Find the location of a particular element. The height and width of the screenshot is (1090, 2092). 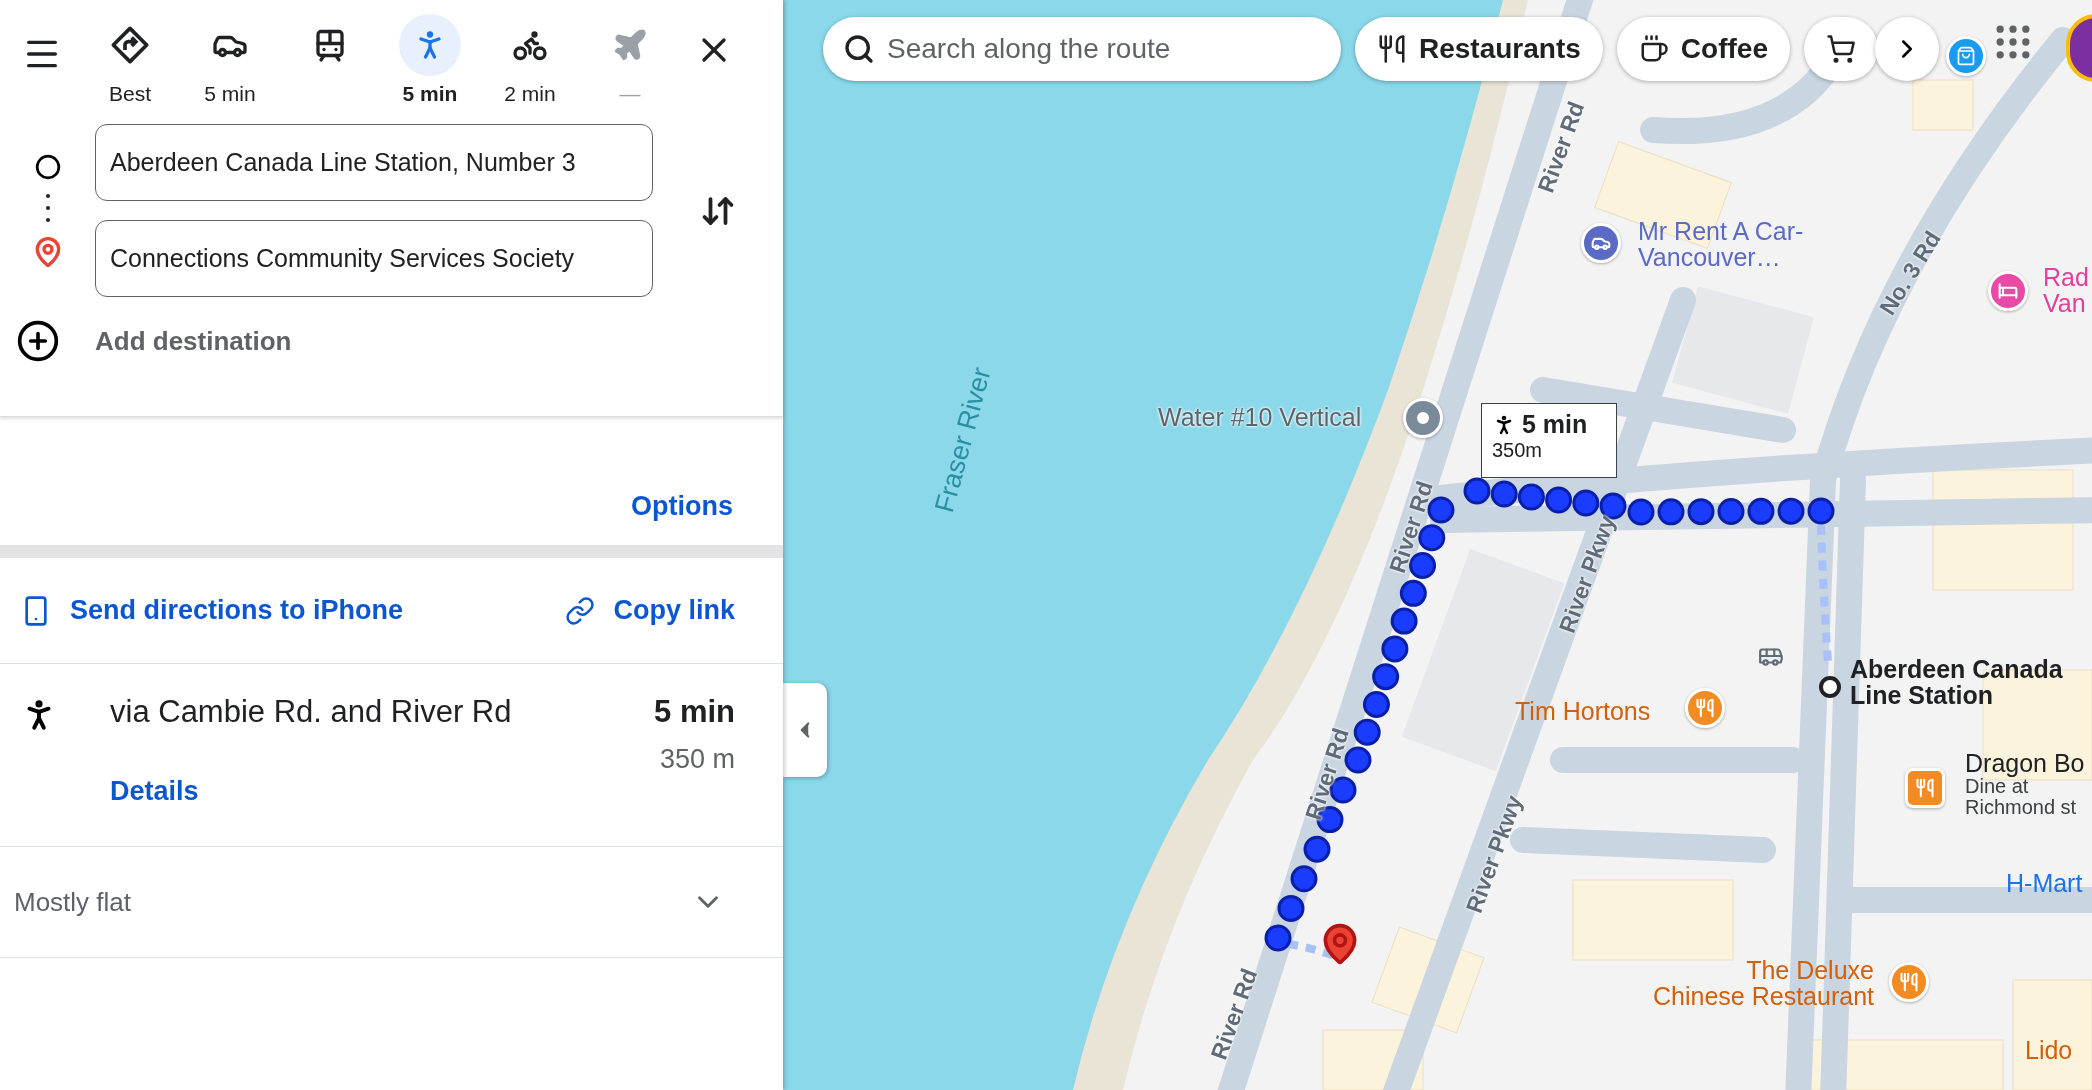

add-circle-icon is located at coordinates (38, 341).